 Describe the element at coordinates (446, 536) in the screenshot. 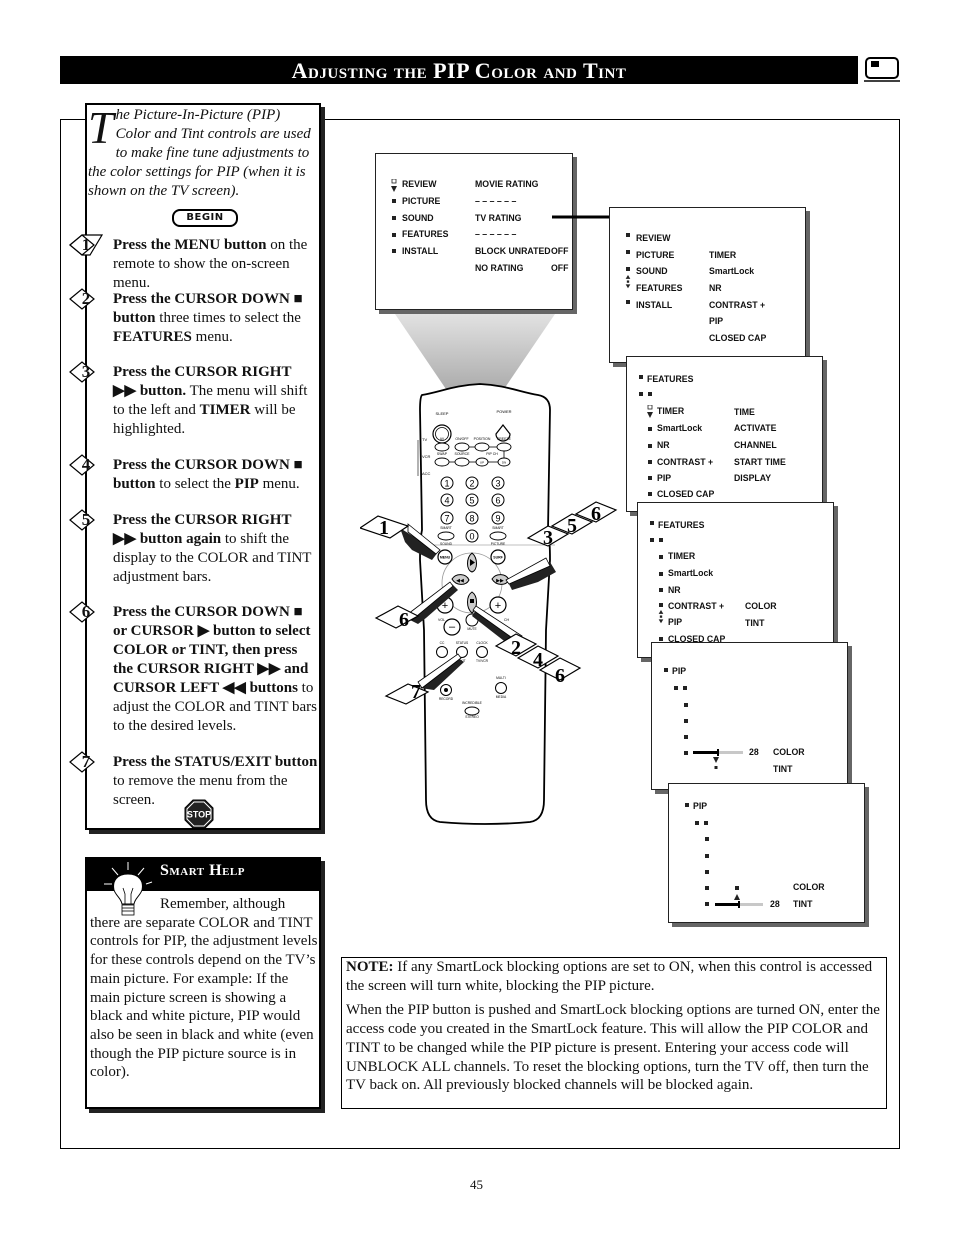

I see `smart-sound-button` at that location.